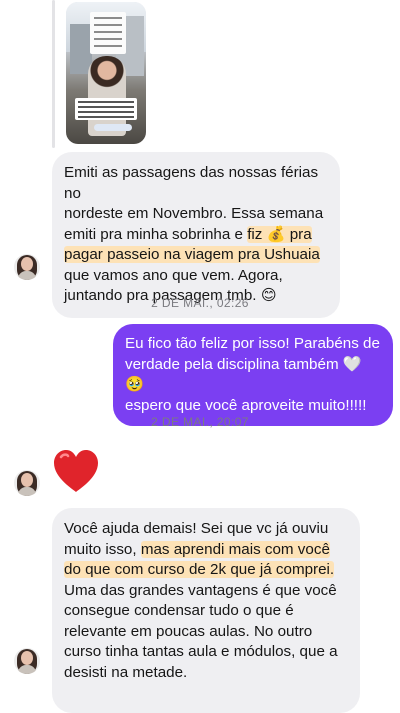  I want to click on message-line: pagar passeio na viagem pra Ushuaia, so click(195, 255).